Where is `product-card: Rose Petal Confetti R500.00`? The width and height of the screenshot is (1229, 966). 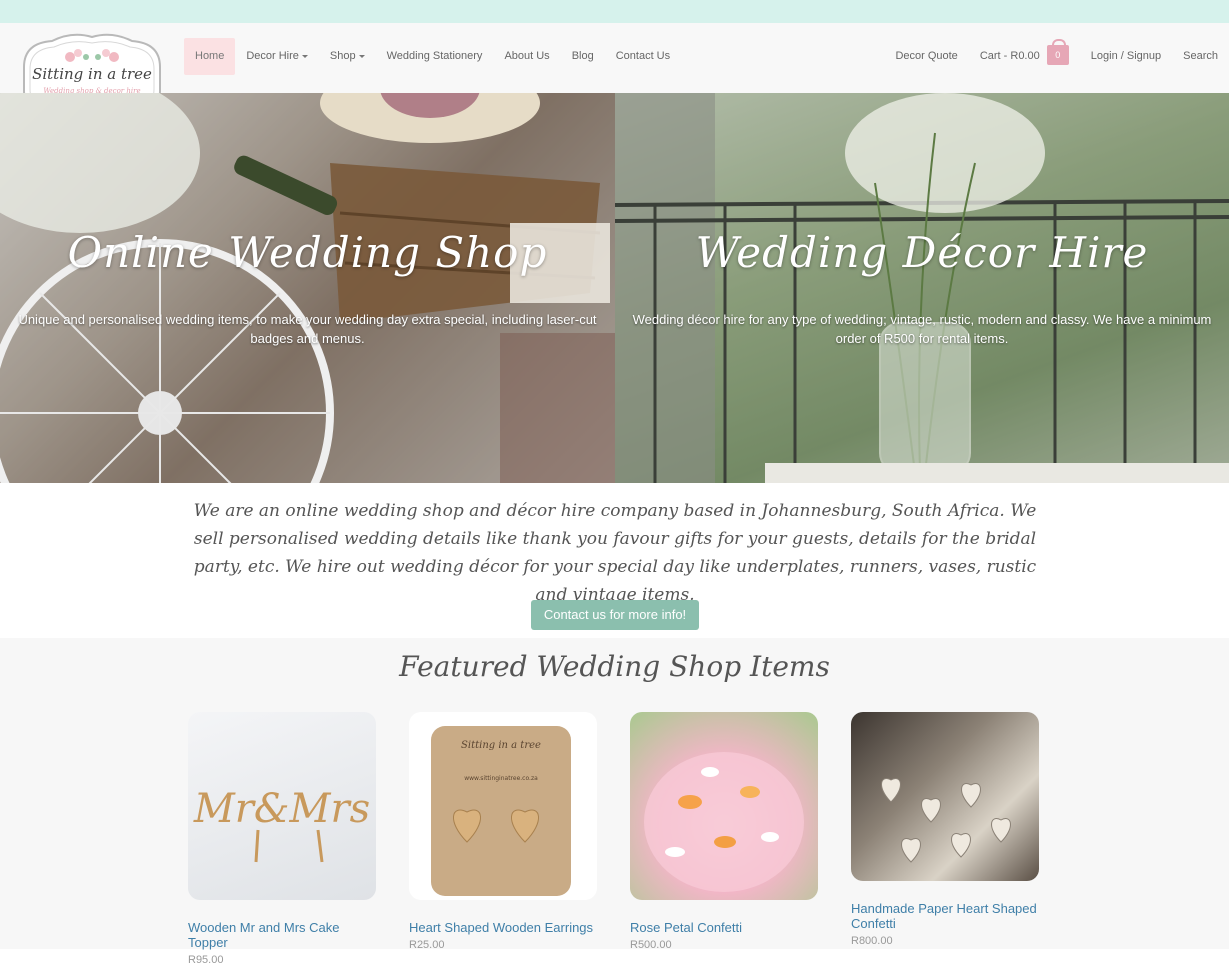
product-card: Rose Petal Confetti R500.00 is located at coordinates (724, 831).